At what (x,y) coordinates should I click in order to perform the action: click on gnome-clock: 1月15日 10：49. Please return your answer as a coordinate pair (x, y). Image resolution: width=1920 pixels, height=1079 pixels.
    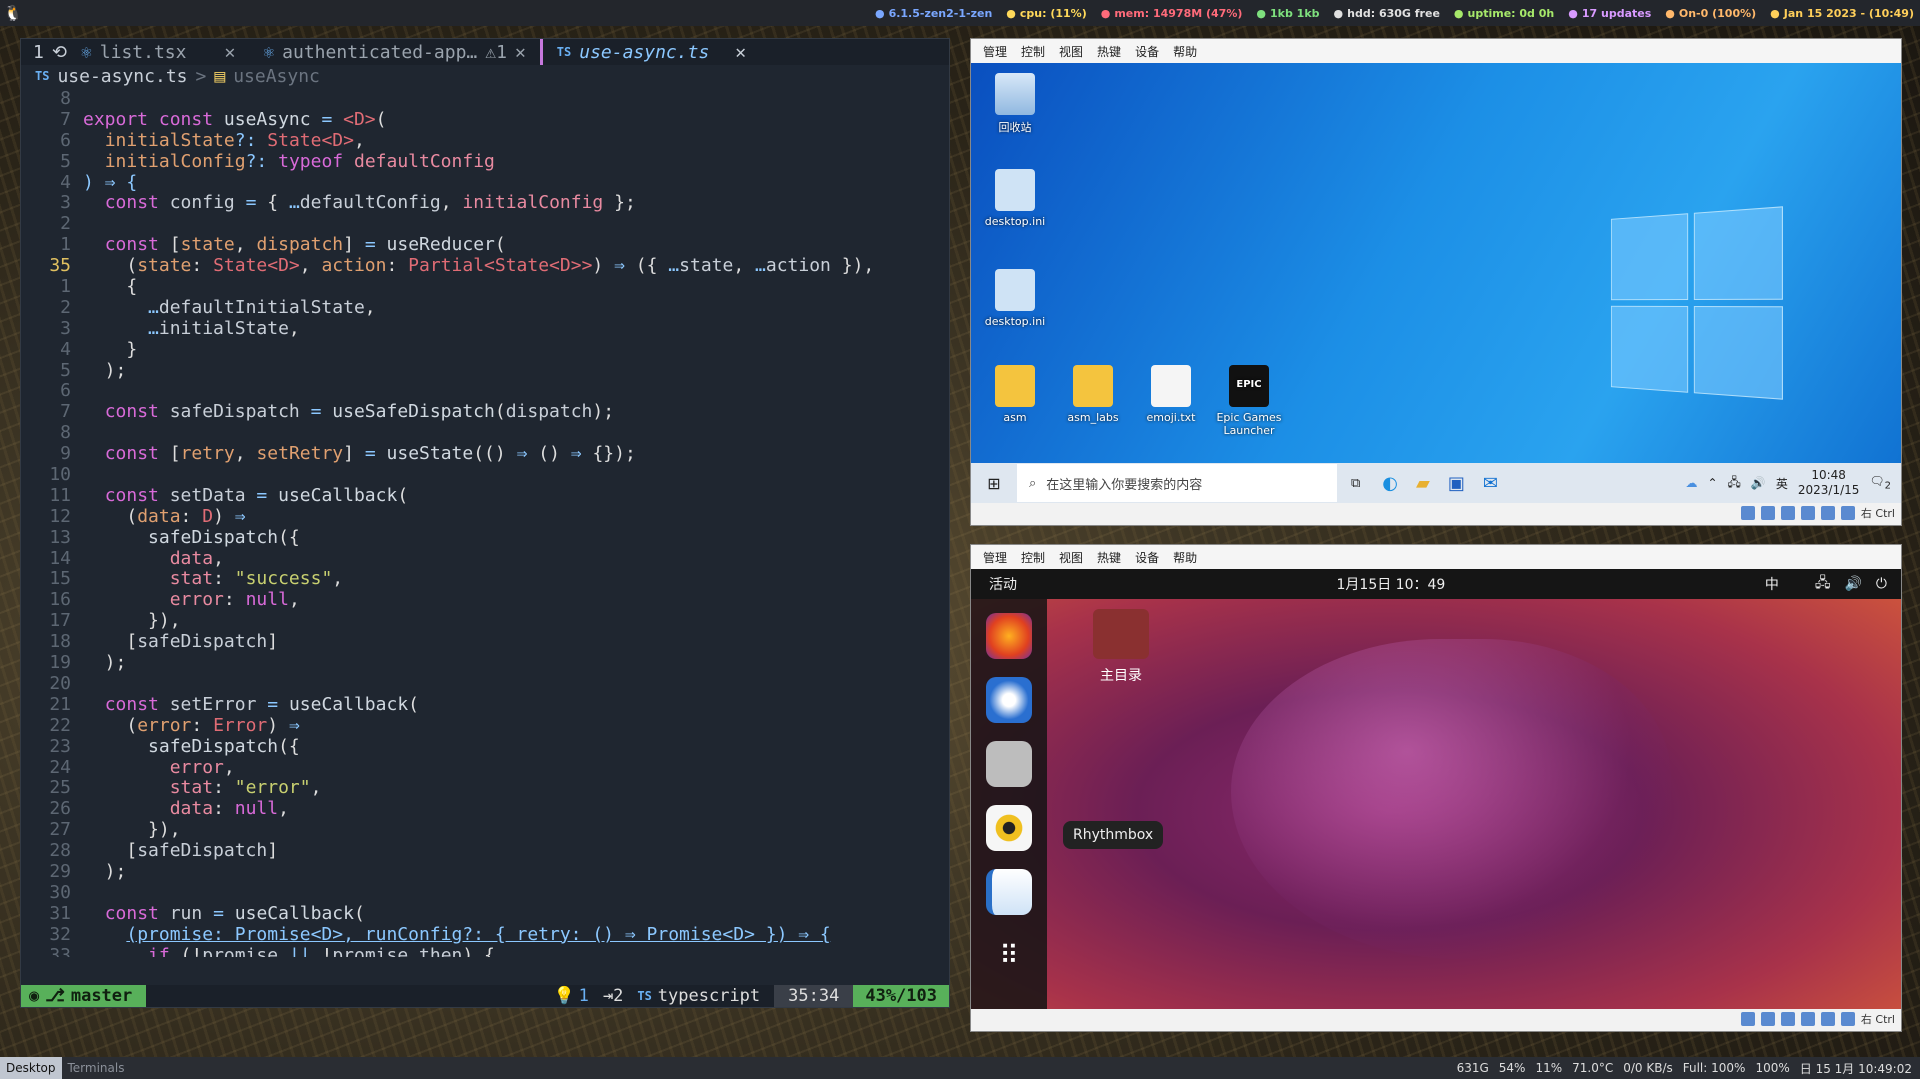
    Looking at the image, I should click on (1391, 584).